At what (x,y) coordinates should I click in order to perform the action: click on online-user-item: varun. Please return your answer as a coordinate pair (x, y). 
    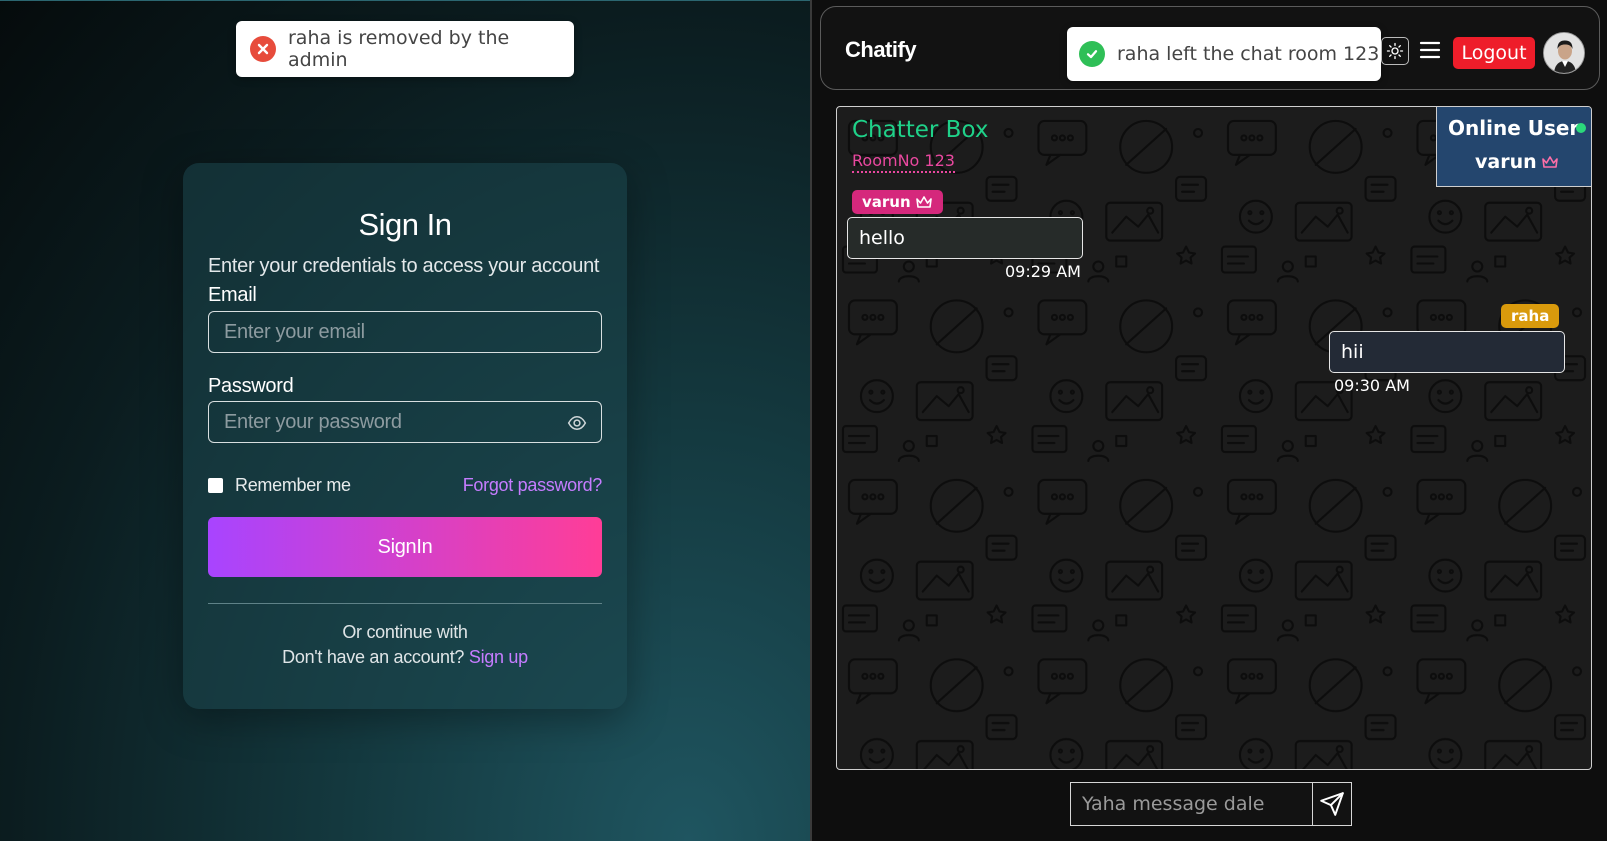
    Looking at the image, I should click on (1517, 162).